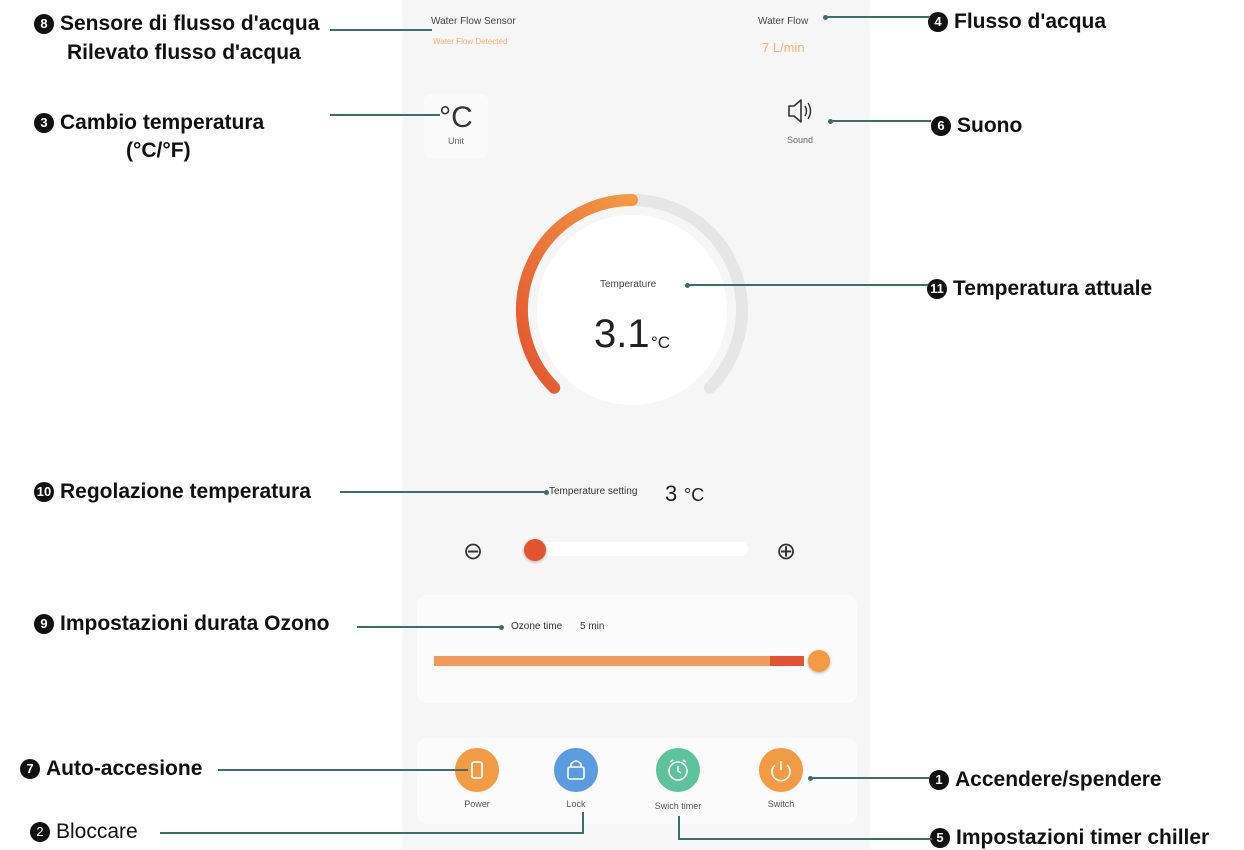  I want to click on temperature-setting-label: Temperature setting, so click(593, 491).